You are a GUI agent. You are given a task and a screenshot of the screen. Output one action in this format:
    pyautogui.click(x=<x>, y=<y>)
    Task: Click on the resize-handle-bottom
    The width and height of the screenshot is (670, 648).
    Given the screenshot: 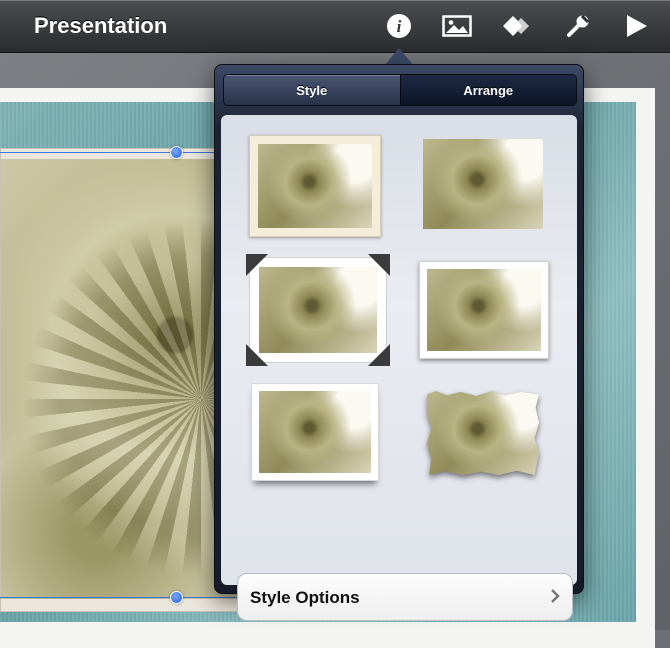 What is the action you would take?
    pyautogui.click(x=176, y=597)
    